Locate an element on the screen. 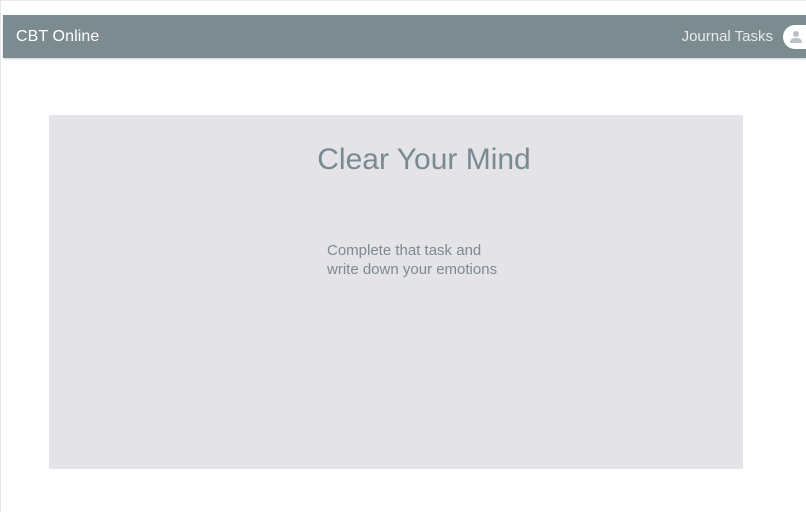  top-border is located at coordinates (403, 0).